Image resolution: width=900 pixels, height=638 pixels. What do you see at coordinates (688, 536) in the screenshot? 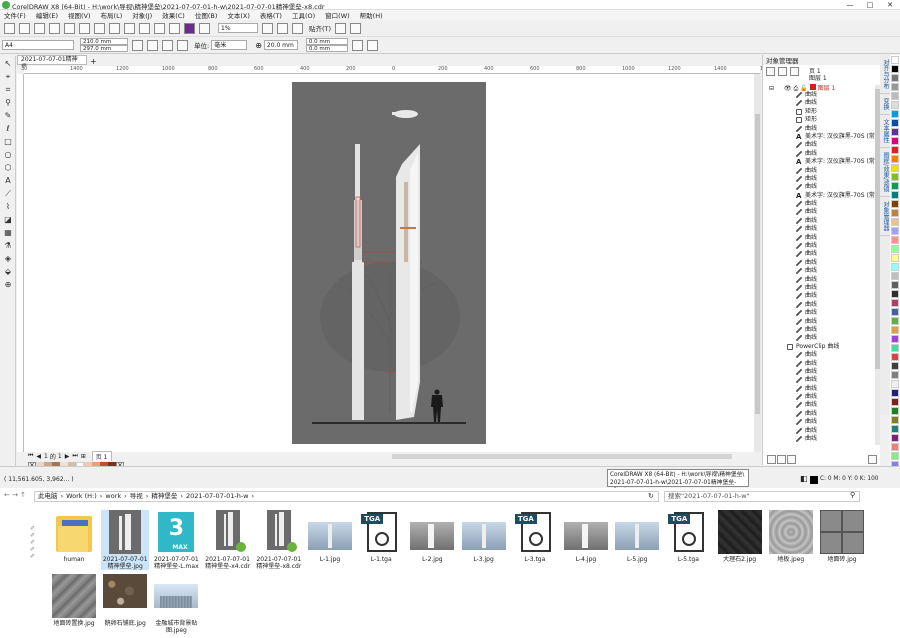
I see `file-item: TGA L-5.tga` at bounding box center [688, 536].